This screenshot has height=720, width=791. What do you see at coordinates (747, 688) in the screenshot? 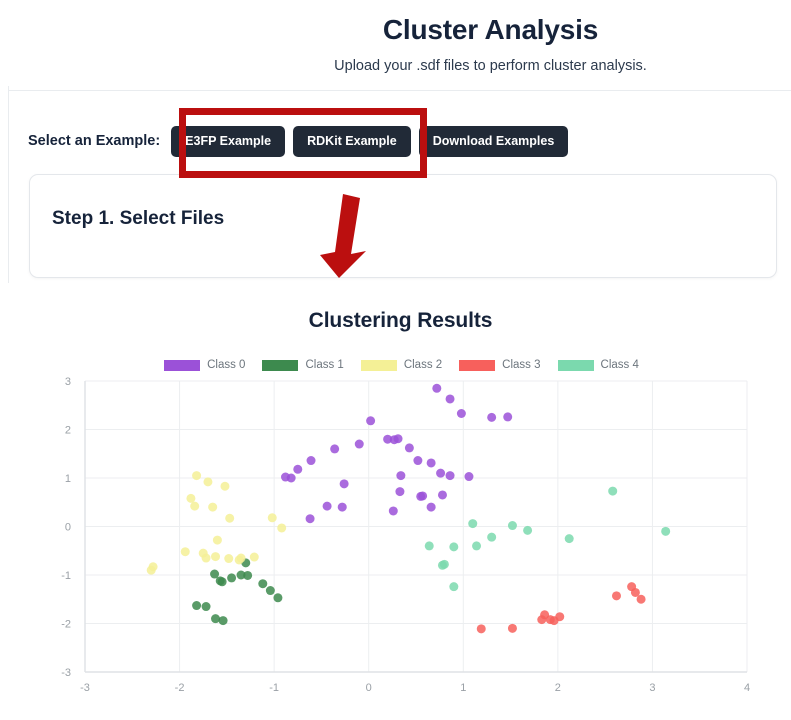
I see `x-tick-label: 4` at bounding box center [747, 688].